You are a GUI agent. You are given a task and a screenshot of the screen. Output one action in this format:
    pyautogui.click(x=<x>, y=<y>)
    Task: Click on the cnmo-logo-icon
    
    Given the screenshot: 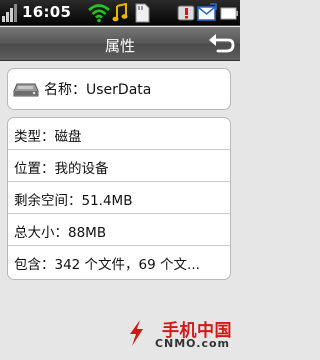 What is the action you would take?
    pyautogui.click(x=136, y=333)
    